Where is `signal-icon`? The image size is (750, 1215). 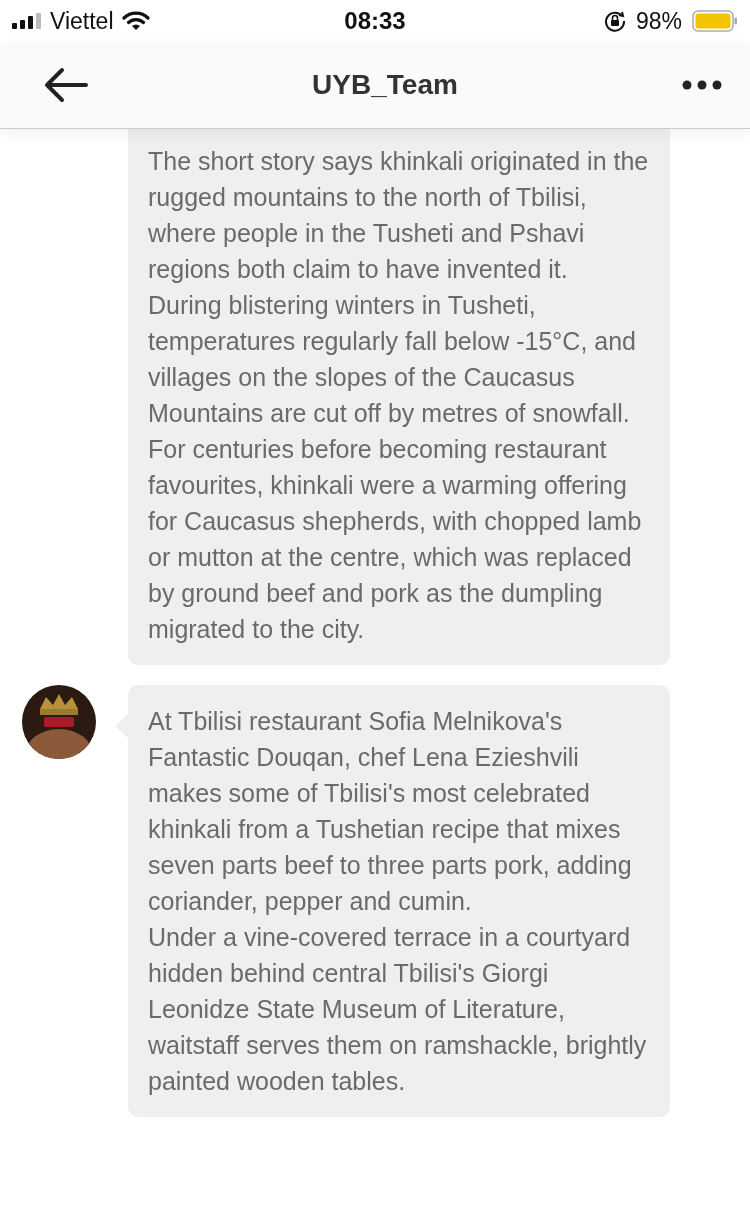 signal-icon is located at coordinates (27, 21).